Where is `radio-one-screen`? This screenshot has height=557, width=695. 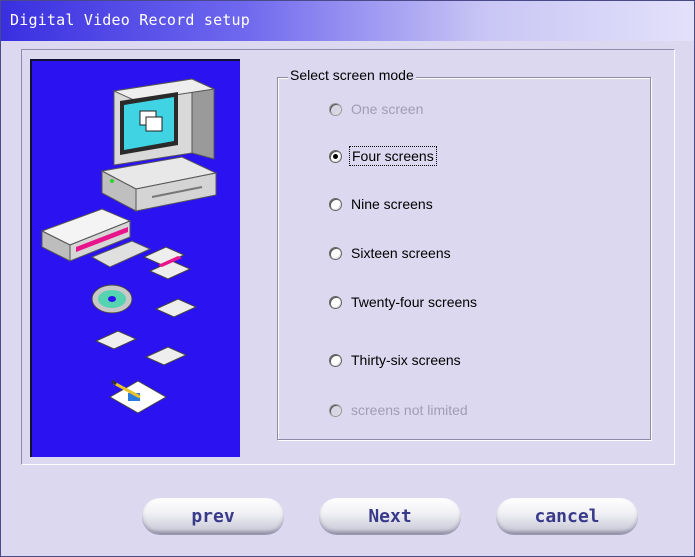
radio-one-screen is located at coordinates (335, 109).